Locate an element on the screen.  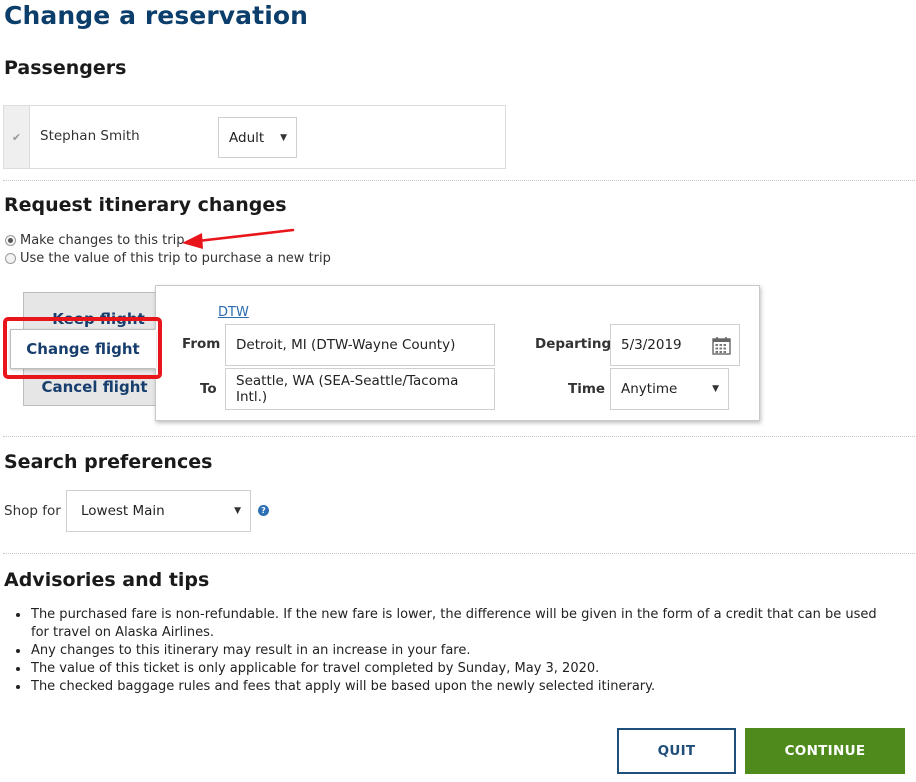
passenger-name: Stephan Smith is located at coordinates (90, 136).